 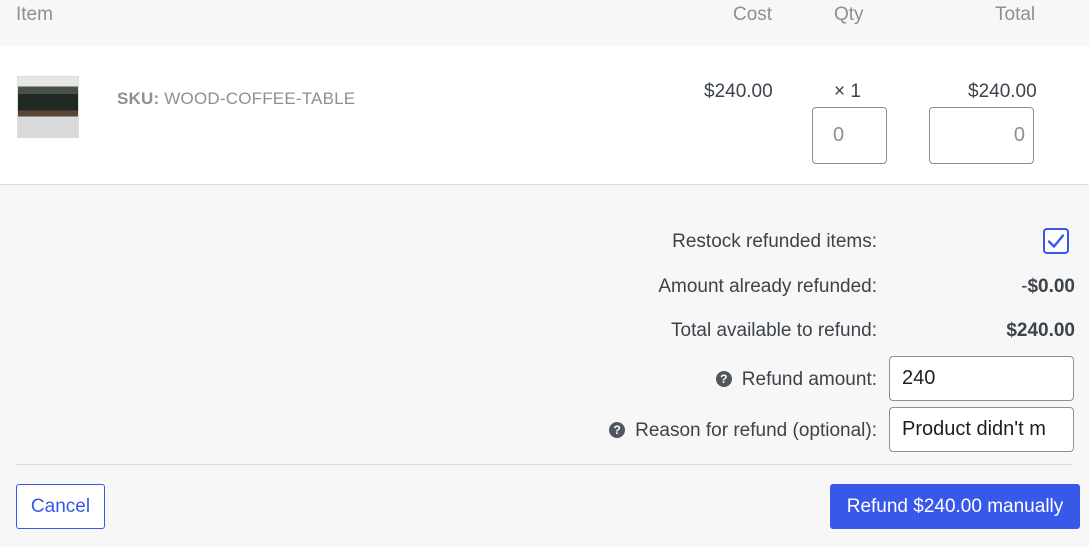 What do you see at coordinates (1002, 91) in the screenshot?
I see `item-total: $240.00` at bounding box center [1002, 91].